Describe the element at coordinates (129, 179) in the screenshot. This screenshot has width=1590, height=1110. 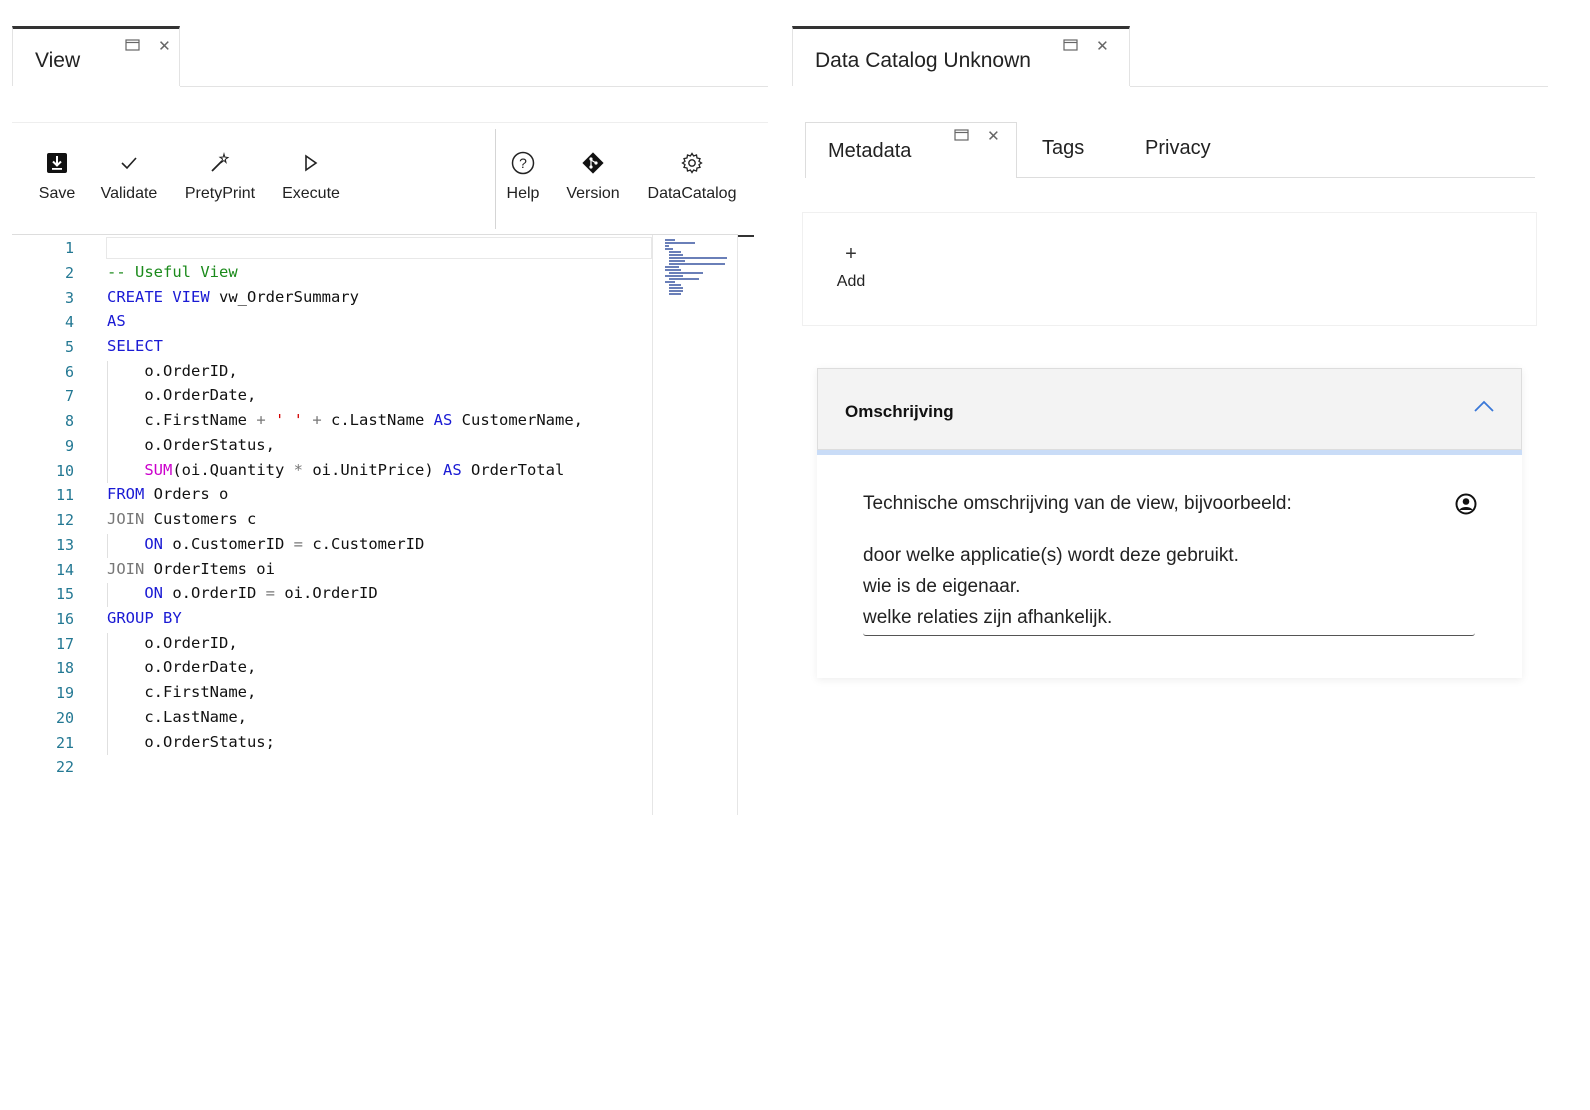
I see `validate-button: Validate` at that location.